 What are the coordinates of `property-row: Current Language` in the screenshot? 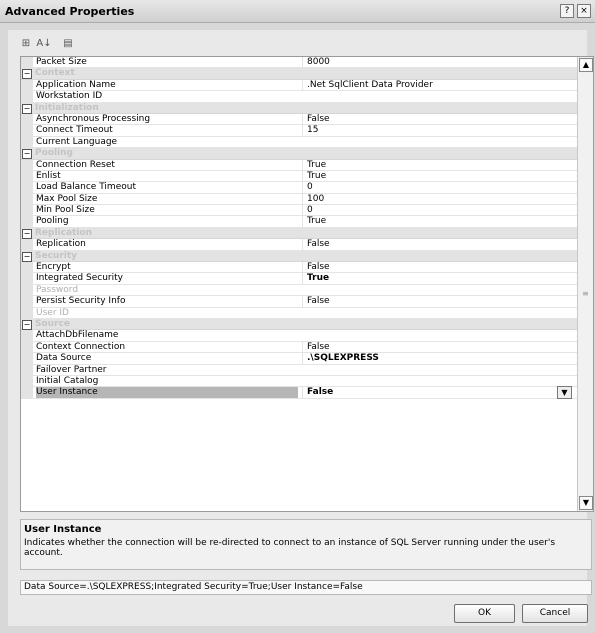 It's located at (299, 142).